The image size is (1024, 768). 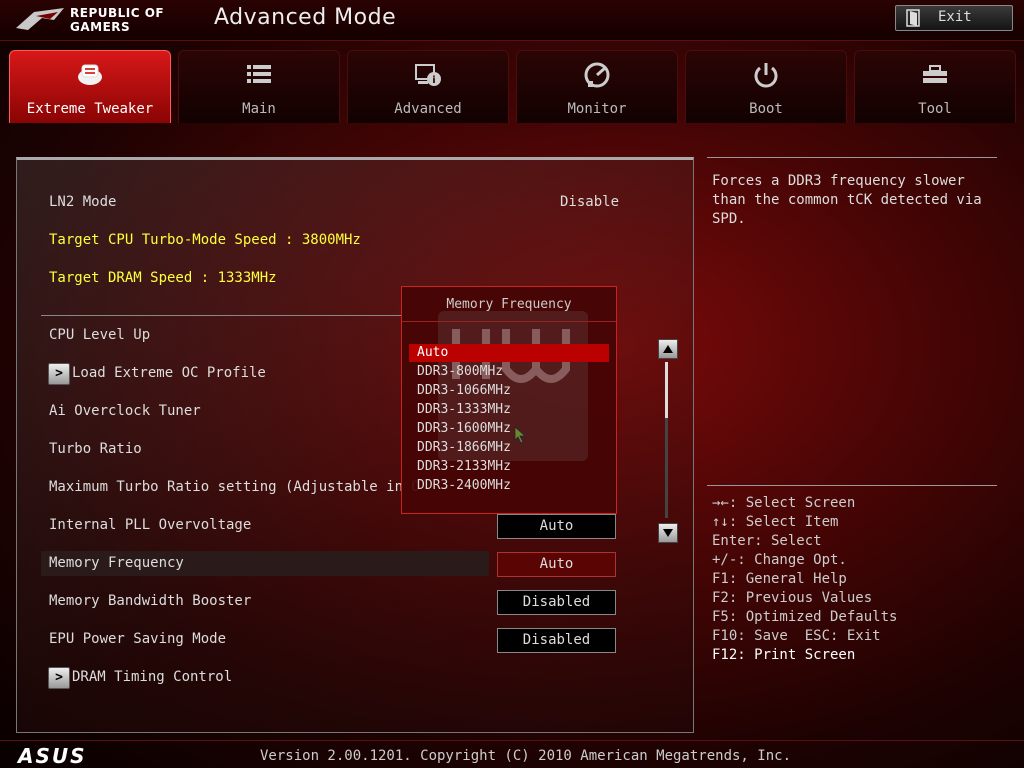 I want to click on tab-label: Extreme Tweaker, so click(x=90, y=109).